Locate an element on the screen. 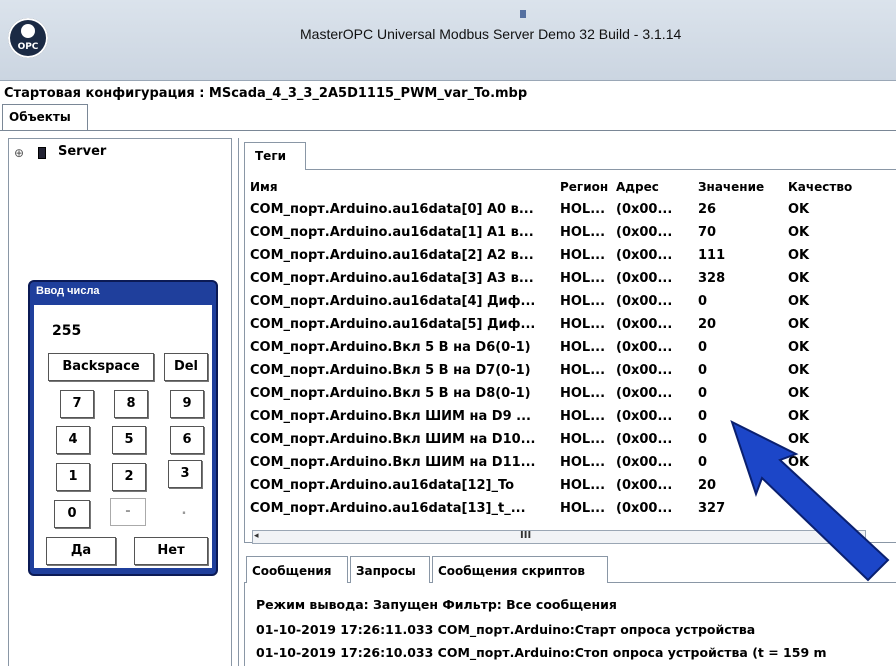 The image size is (896, 666). column-header-value: Значение is located at coordinates (743, 187).